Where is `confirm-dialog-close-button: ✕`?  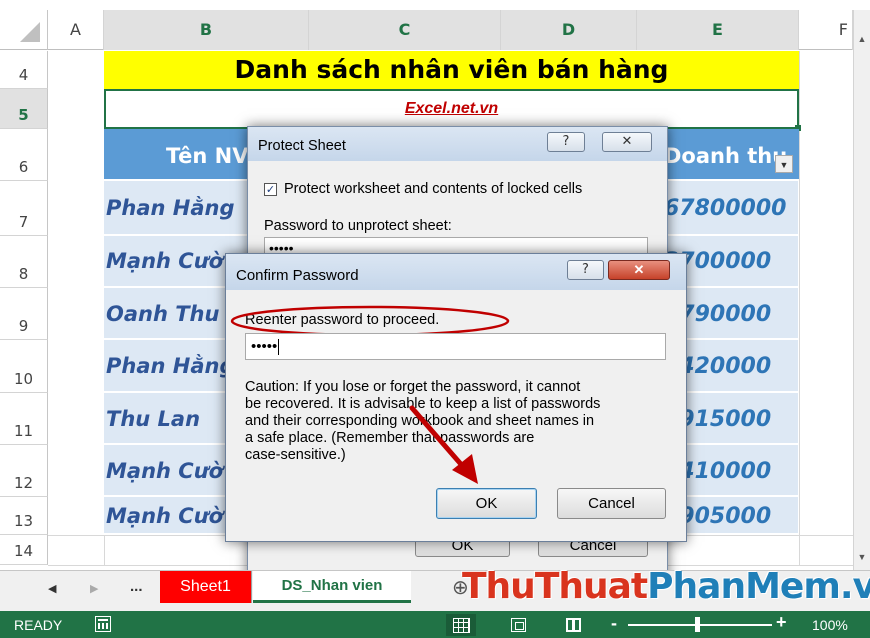
confirm-dialog-close-button: ✕ is located at coordinates (639, 270).